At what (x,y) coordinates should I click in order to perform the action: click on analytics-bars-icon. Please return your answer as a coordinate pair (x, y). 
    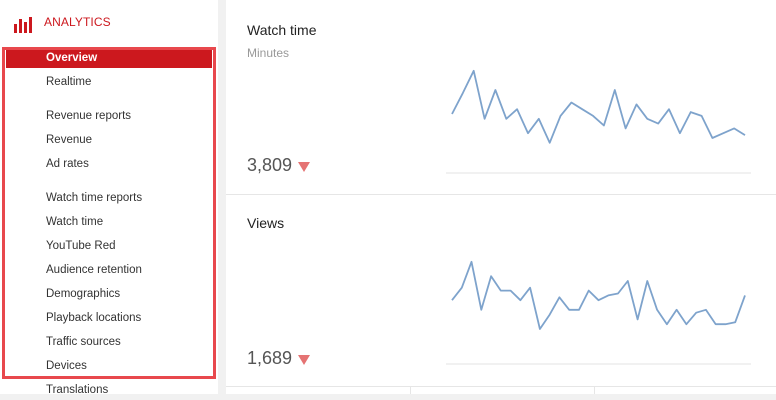
    Looking at the image, I should click on (23, 25).